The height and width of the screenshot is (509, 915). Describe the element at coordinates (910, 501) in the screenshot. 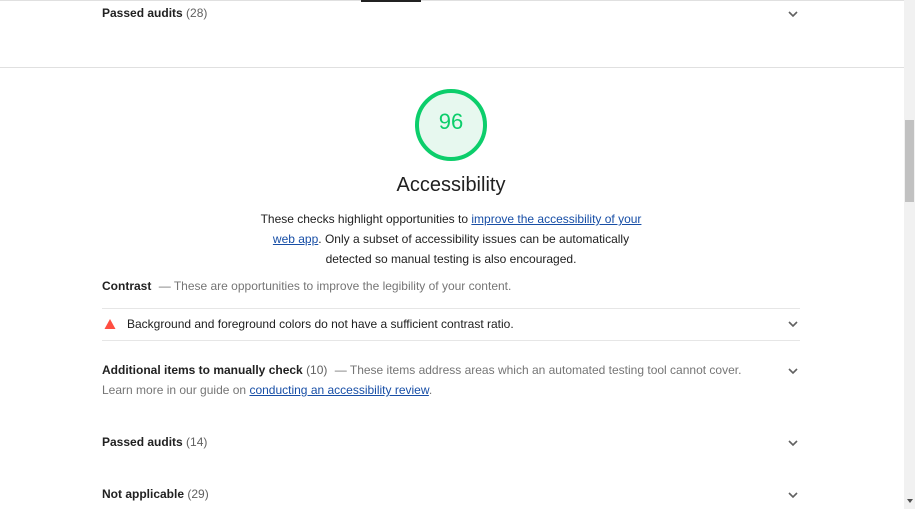

I see `scroll-down-arrow-icon` at that location.